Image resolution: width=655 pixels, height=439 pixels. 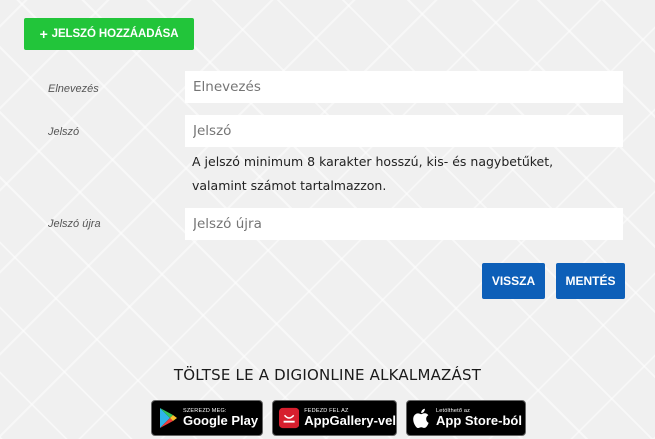 I want to click on password-again-input, so click(x=404, y=224).